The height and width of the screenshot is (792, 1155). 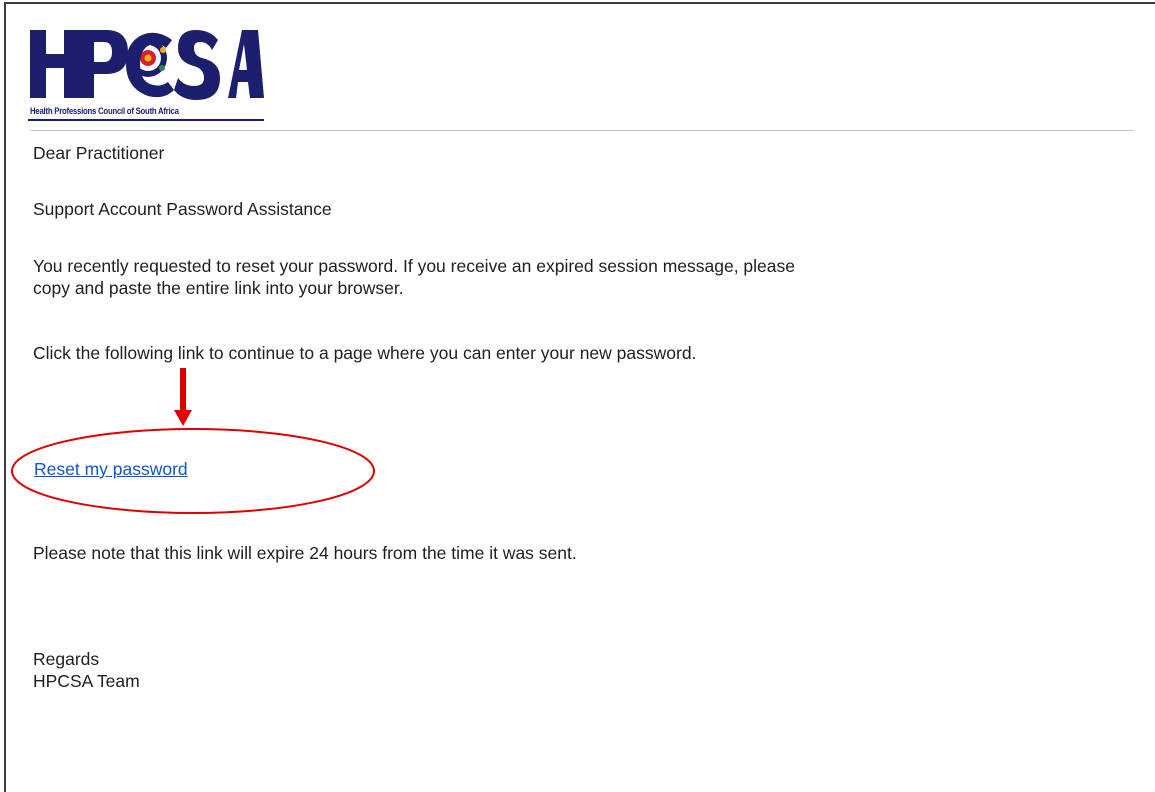 I want to click on signoff: Regards, so click(x=66, y=659).